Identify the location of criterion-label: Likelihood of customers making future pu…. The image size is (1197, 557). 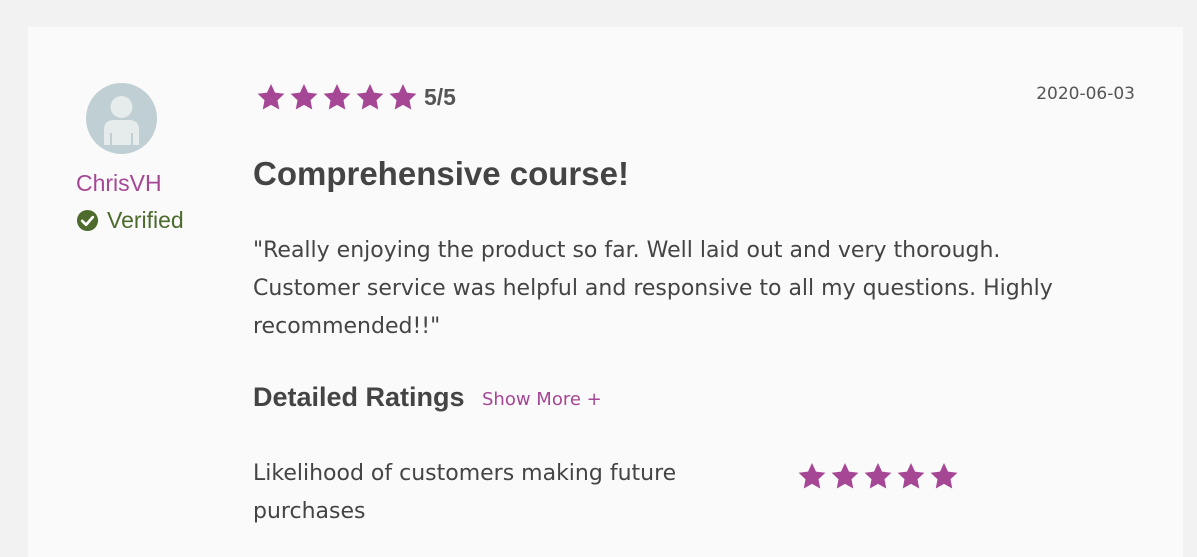
(465, 492).